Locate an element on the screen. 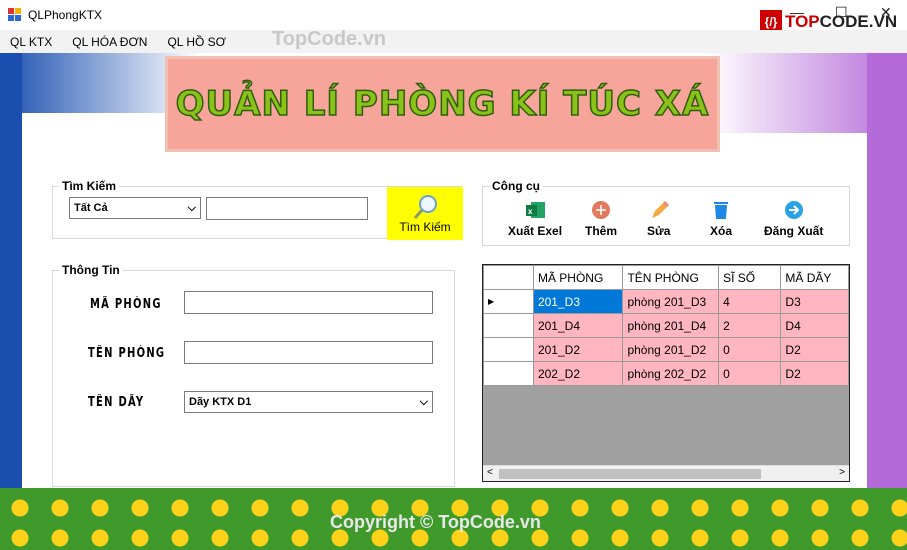 The height and width of the screenshot is (550, 907). search-button-label: Tìm Kiếm is located at coordinates (425, 227).